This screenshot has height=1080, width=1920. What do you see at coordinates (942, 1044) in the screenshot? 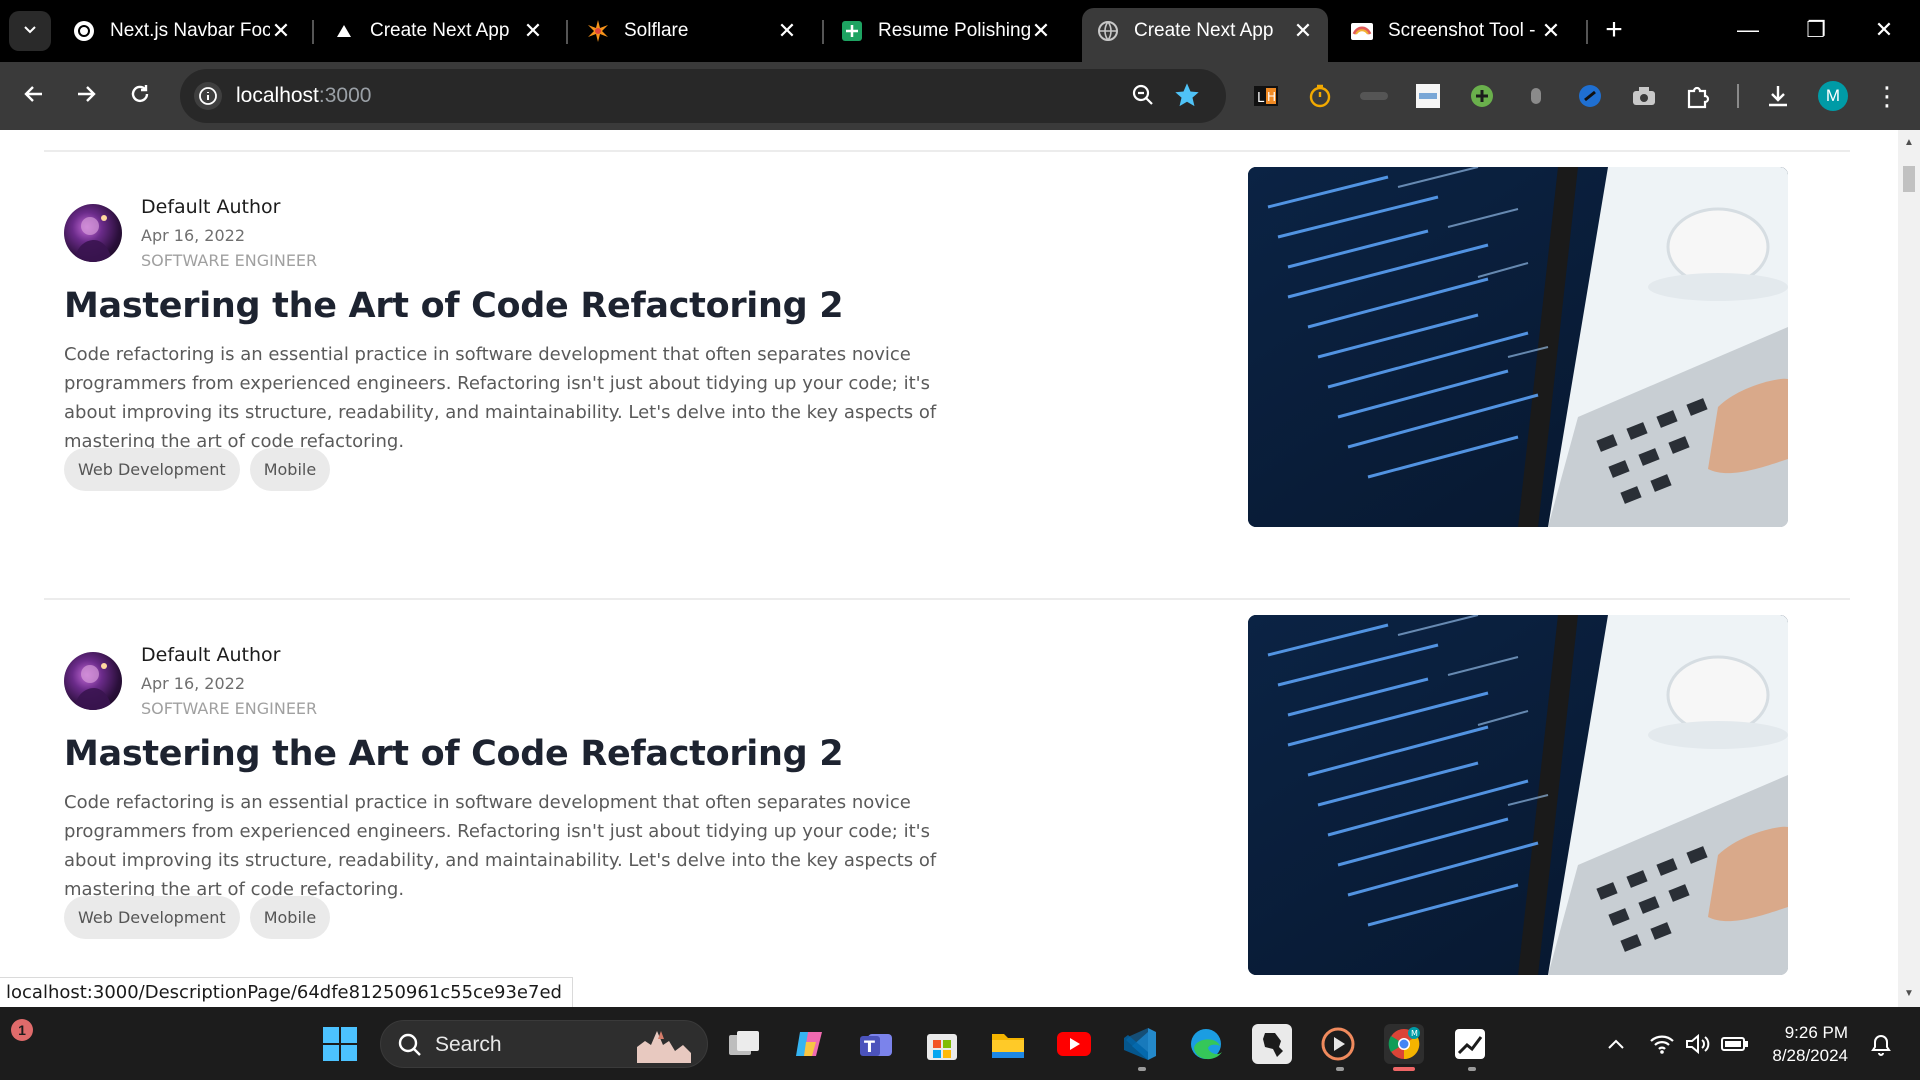
I see `store-icon` at bounding box center [942, 1044].